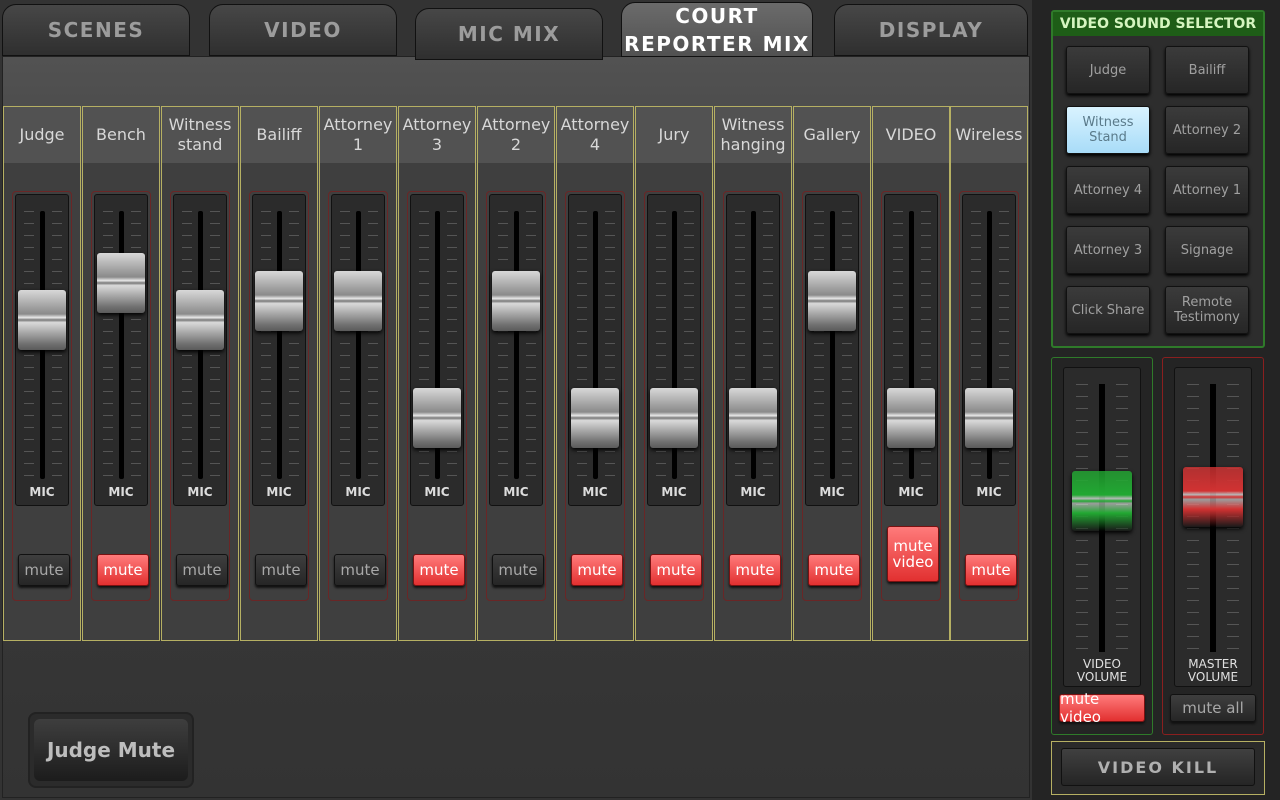 This screenshot has width=1280, height=800. What do you see at coordinates (911, 135) in the screenshot?
I see `channel-name: VIDEO` at bounding box center [911, 135].